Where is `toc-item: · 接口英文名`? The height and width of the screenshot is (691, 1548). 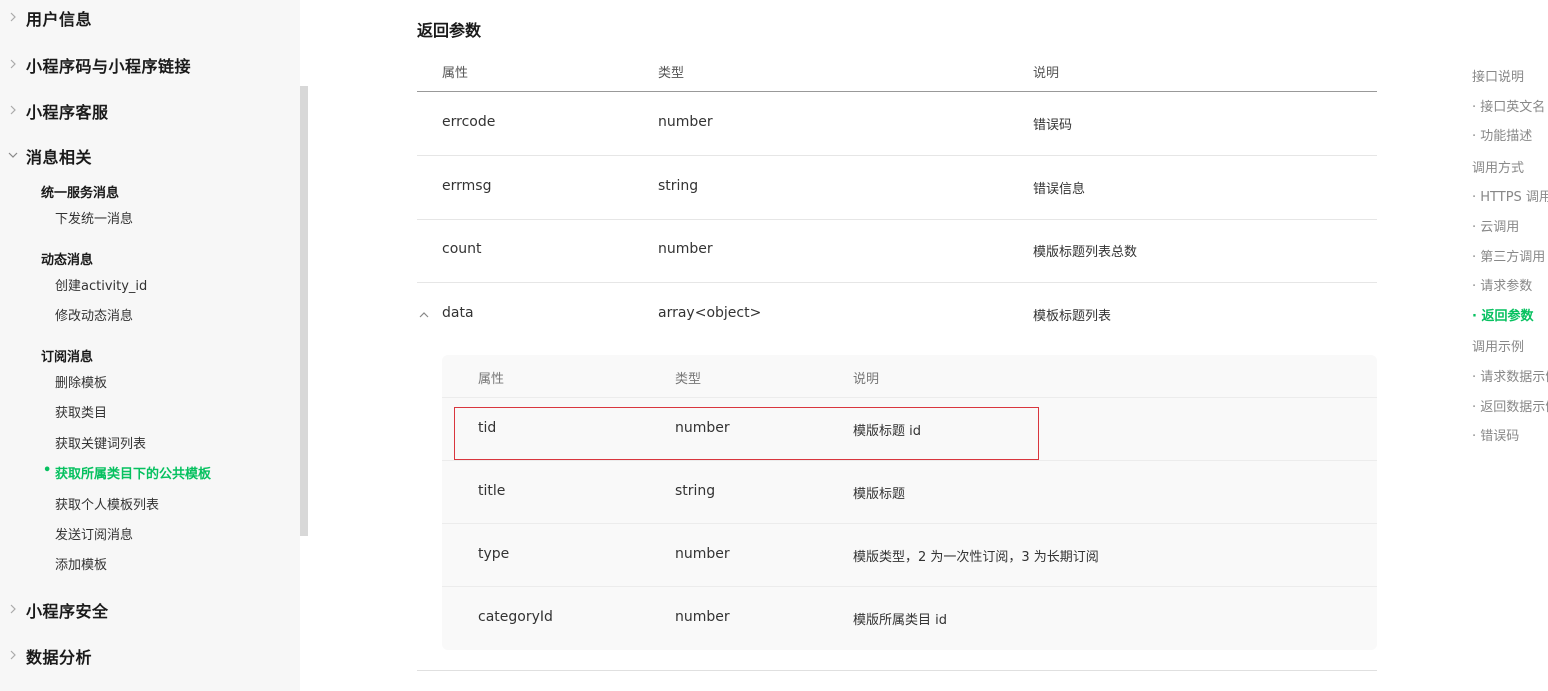 toc-item: · 接口英文名 is located at coordinates (1508, 105).